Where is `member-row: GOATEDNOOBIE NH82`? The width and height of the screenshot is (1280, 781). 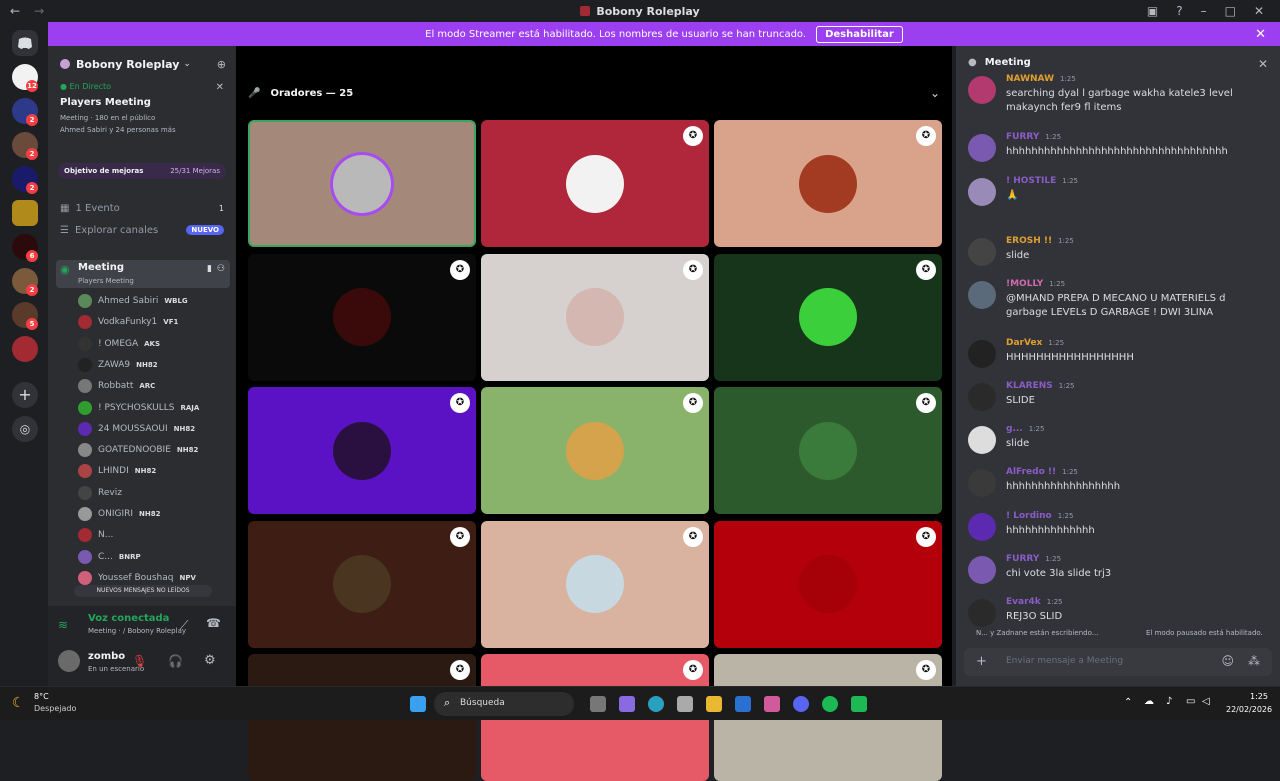 member-row: GOATEDNOOBIE NH82 is located at coordinates (138, 450).